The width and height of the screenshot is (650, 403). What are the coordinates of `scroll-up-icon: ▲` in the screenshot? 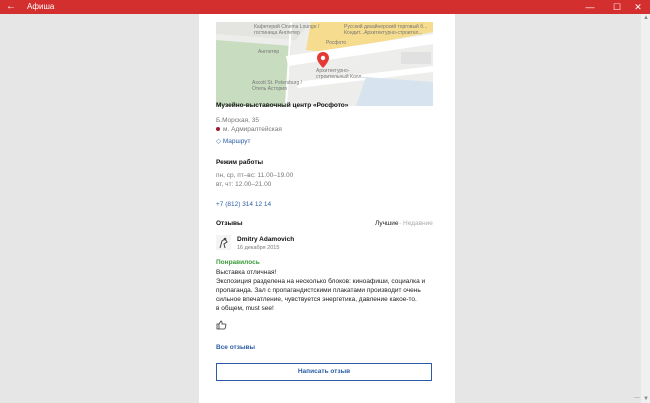 It's located at (646, 18).